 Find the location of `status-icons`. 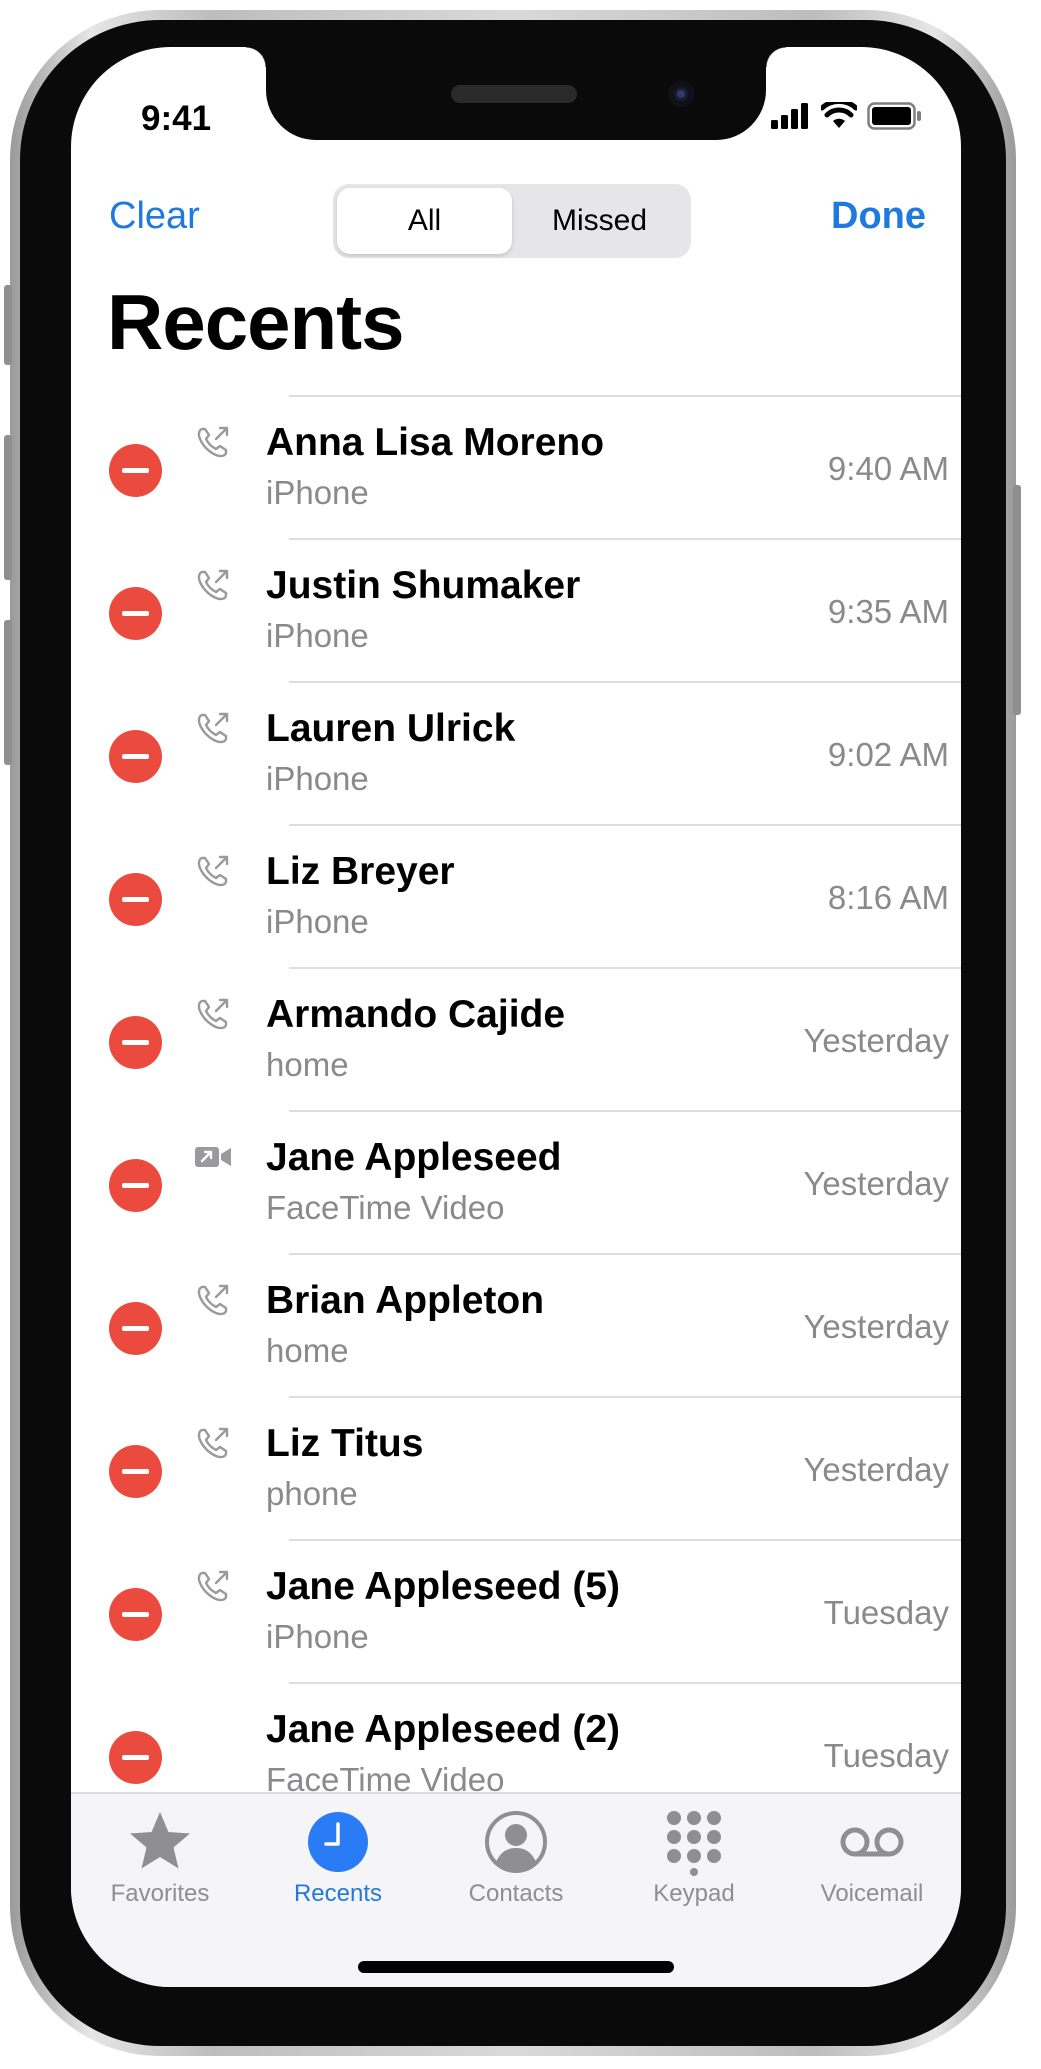

status-icons is located at coordinates (847, 116).